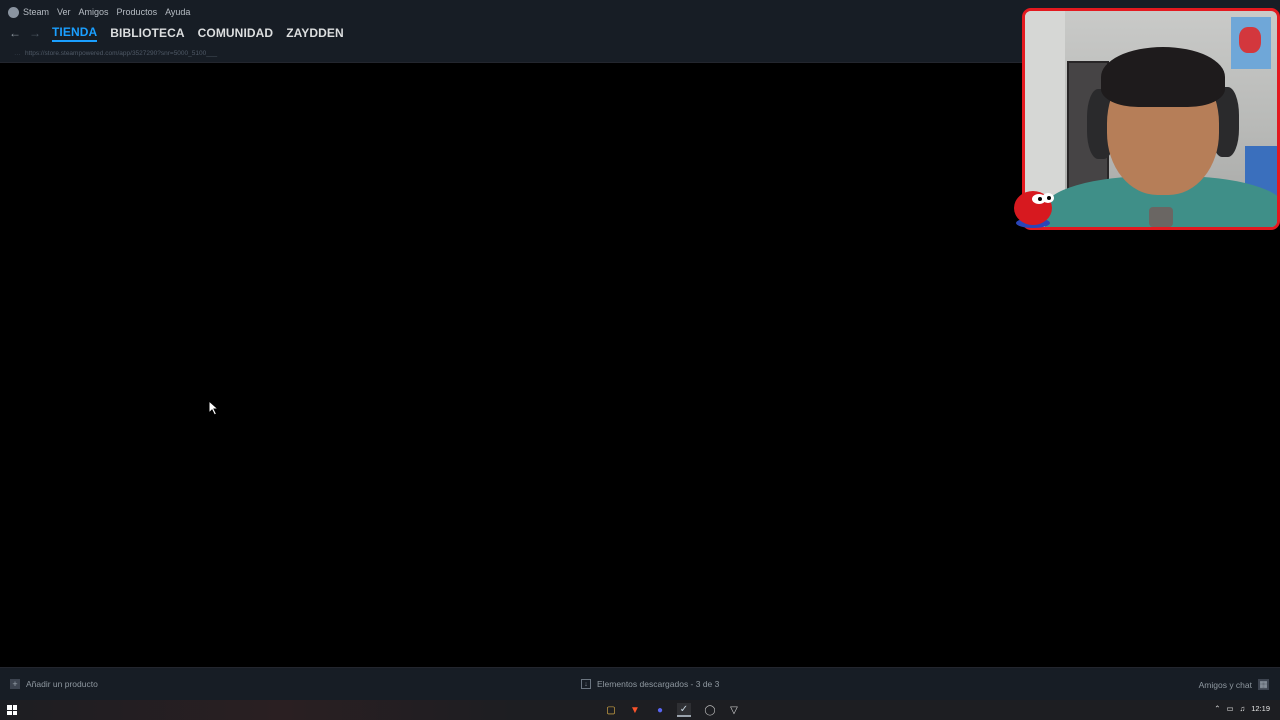 The image size is (1280, 720). I want to click on chevron-up-icon: ⌃, so click(1217, 708).